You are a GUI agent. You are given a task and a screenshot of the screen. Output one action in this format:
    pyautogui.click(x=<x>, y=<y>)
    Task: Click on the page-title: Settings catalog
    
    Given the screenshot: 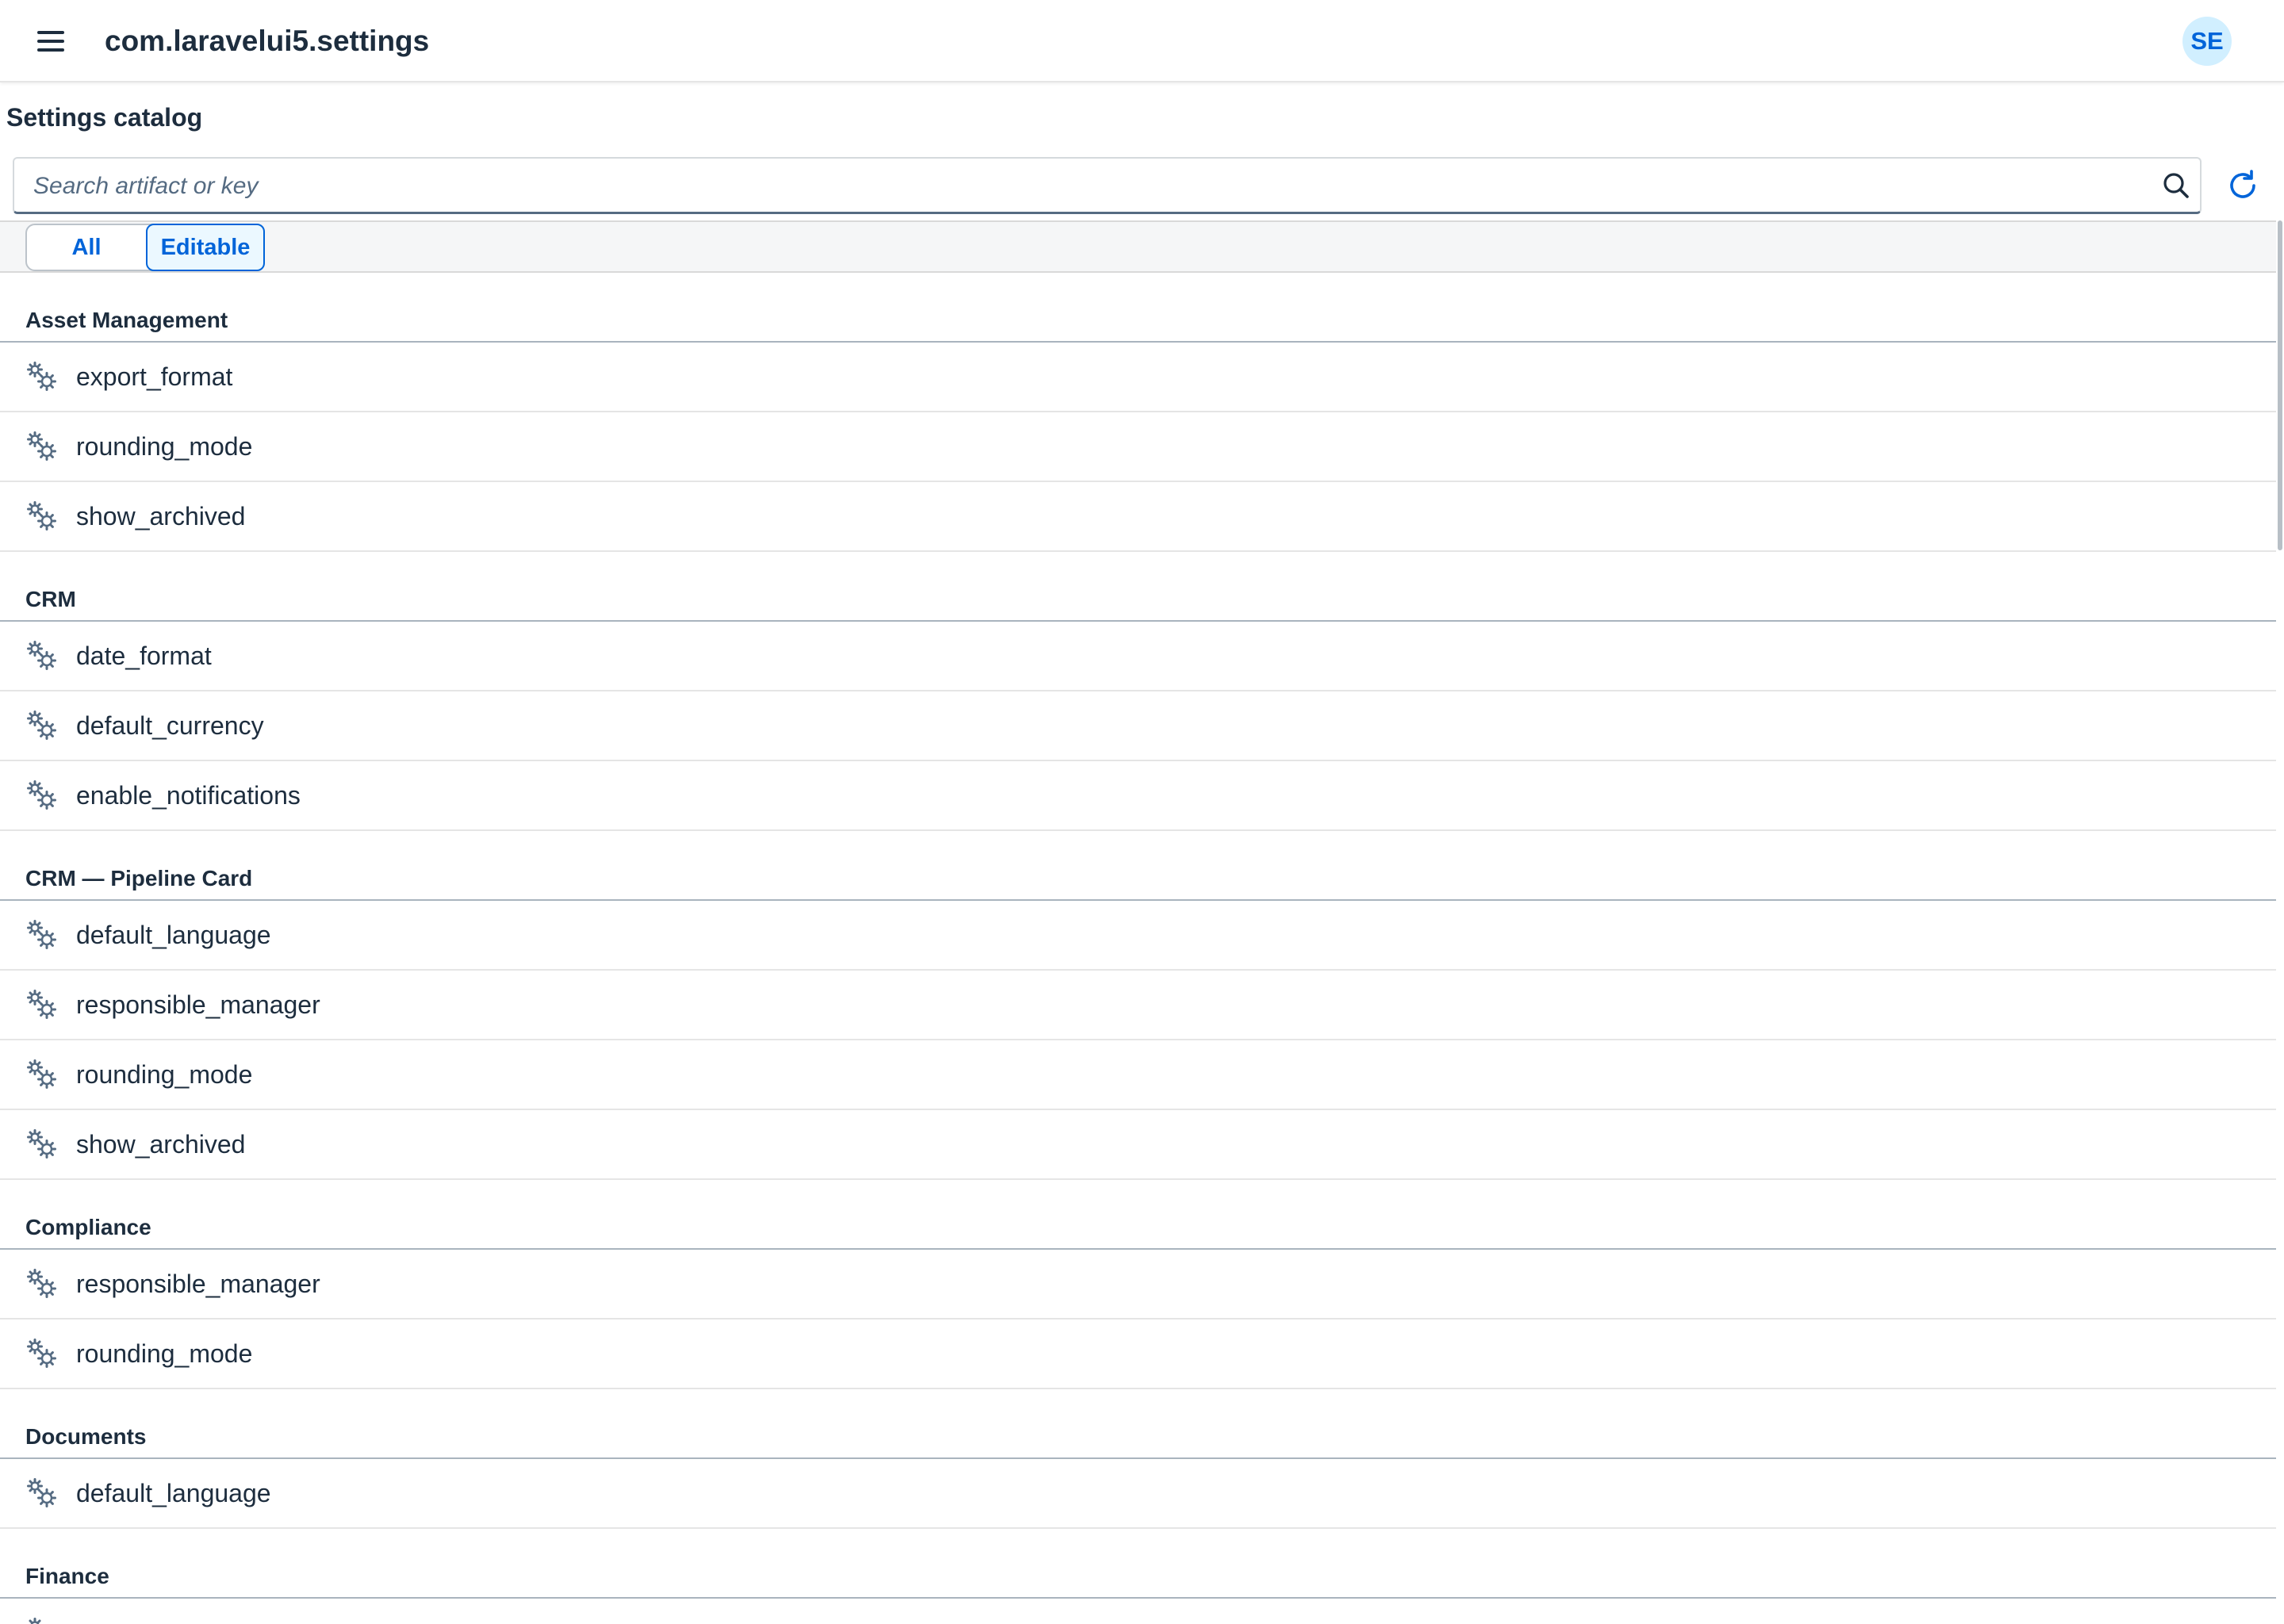 What is the action you would take?
    pyautogui.click(x=104, y=117)
    